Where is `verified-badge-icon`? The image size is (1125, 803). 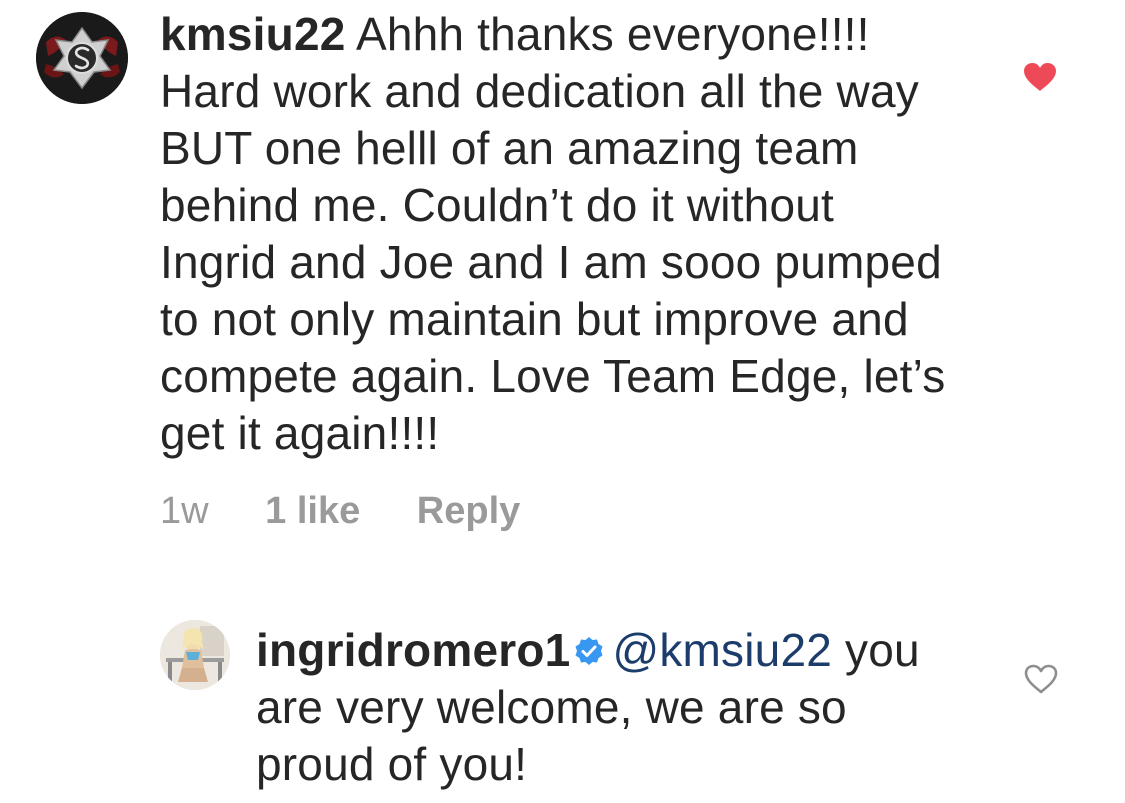 verified-badge-icon is located at coordinates (589, 650).